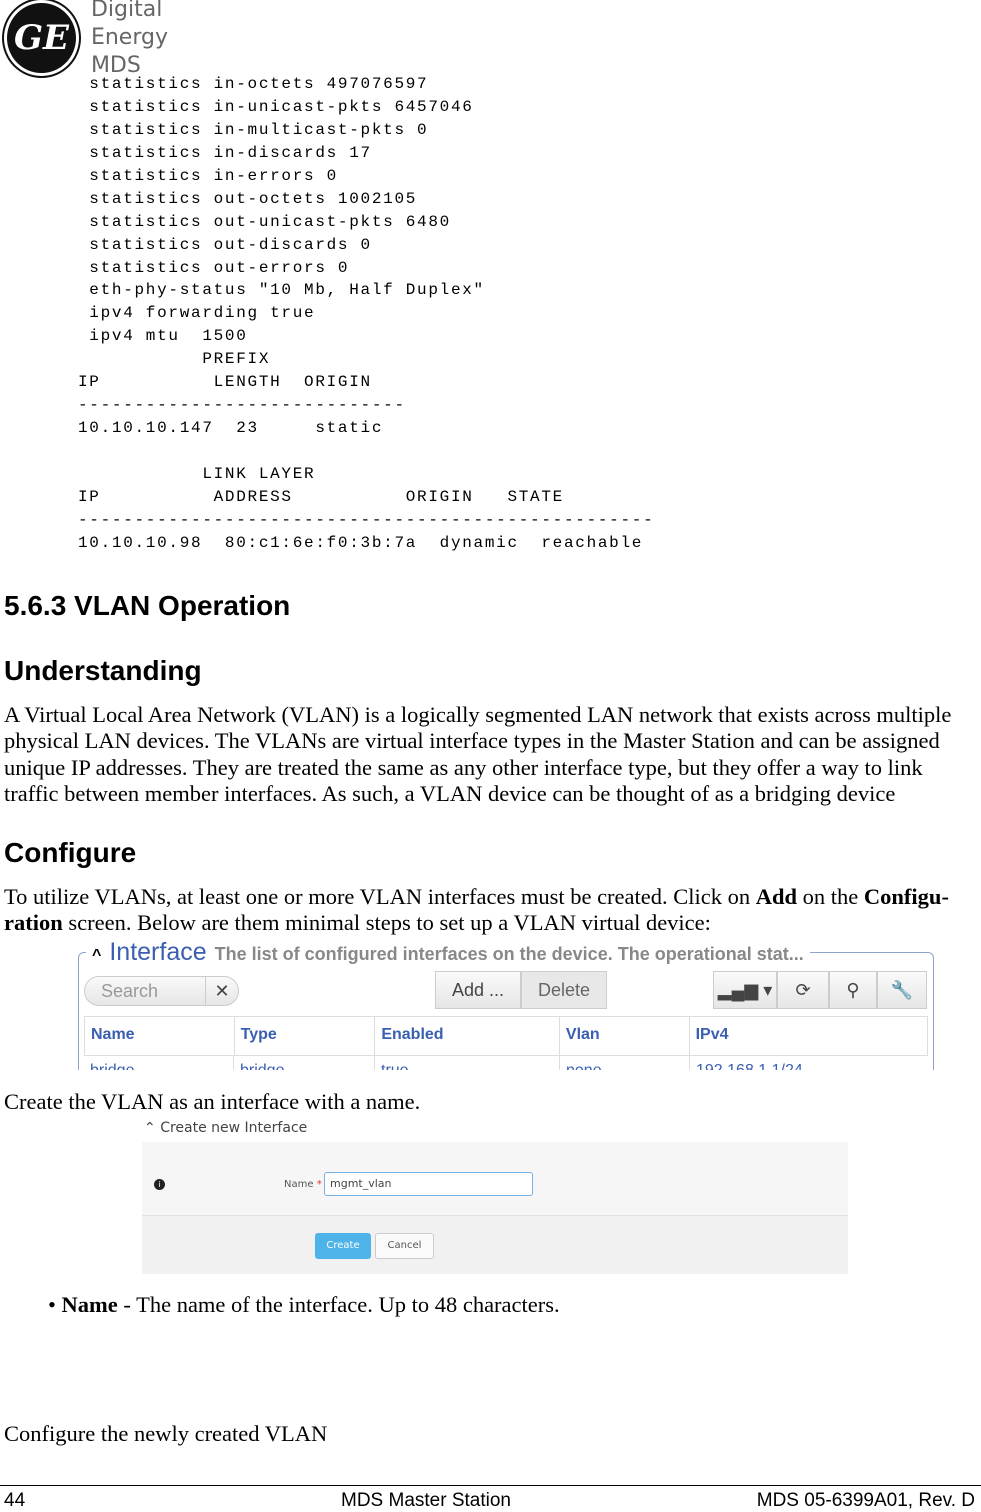  What do you see at coordinates (305, 1036) in the screenshot?
I see `col-type: Type` at bounding box center [305, 1036].